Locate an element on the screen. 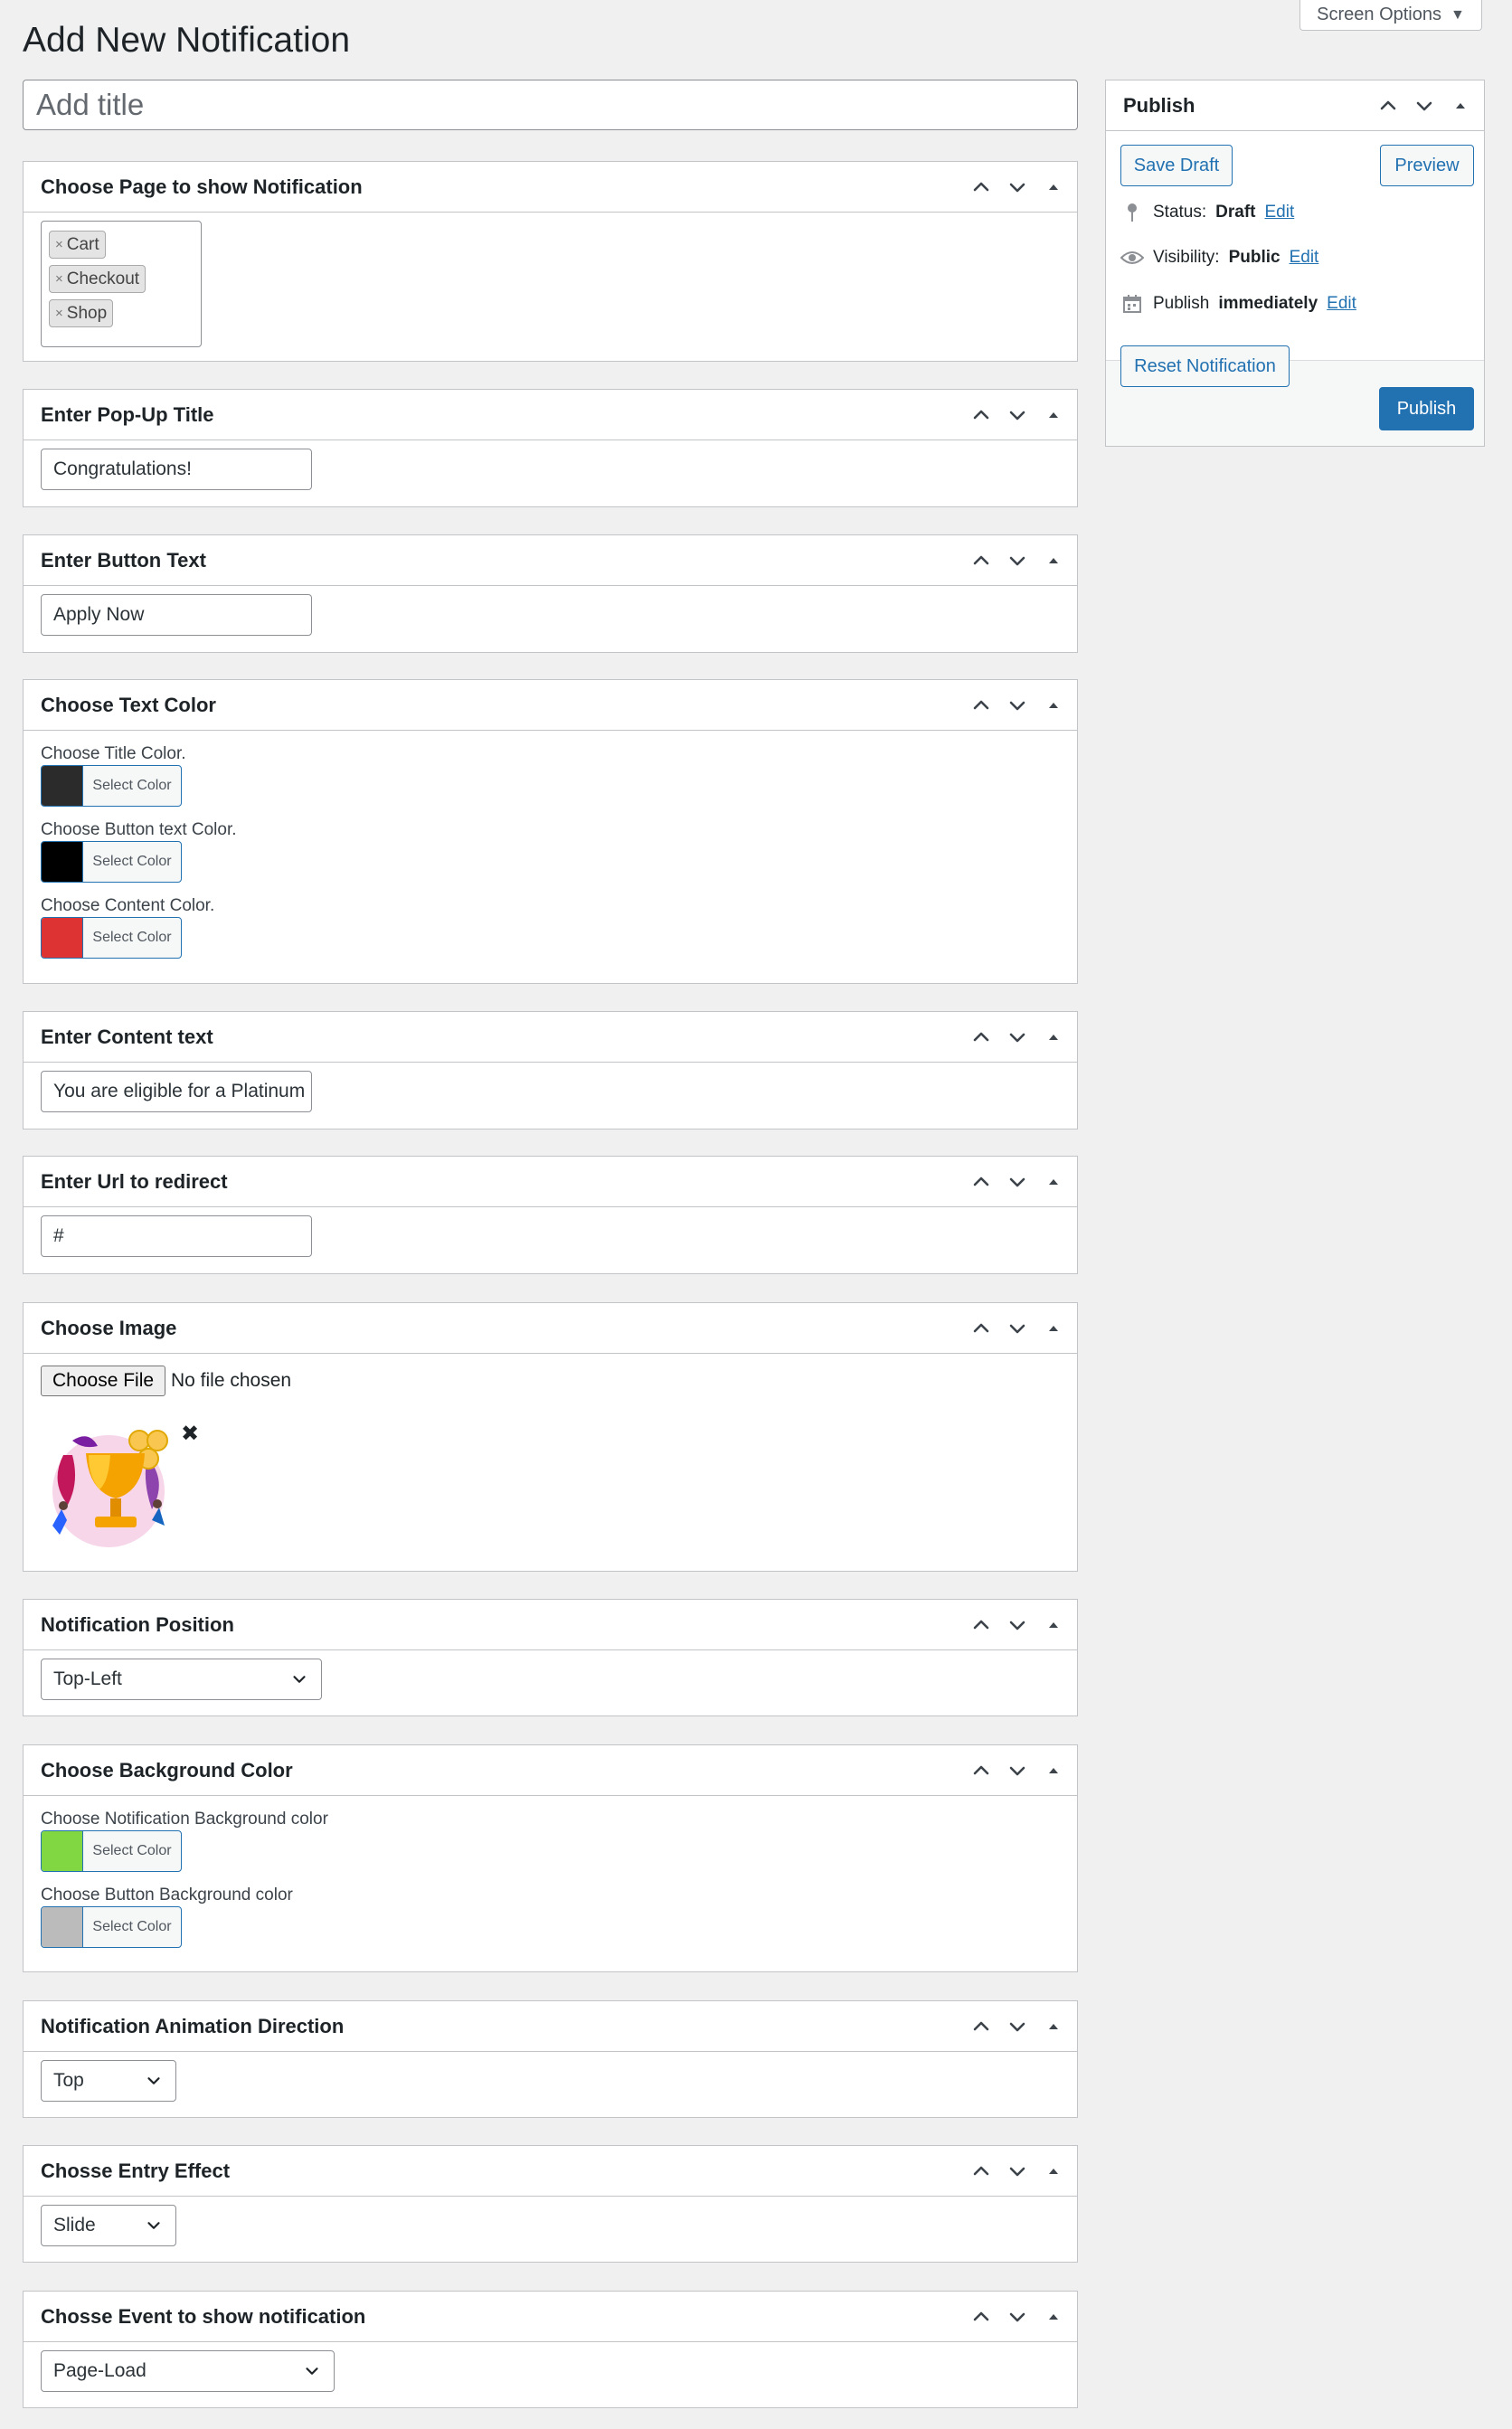 This screenshot has height=2429, width=1512. remove-image-icon: ✖ is located at coordinates (190, 1434).